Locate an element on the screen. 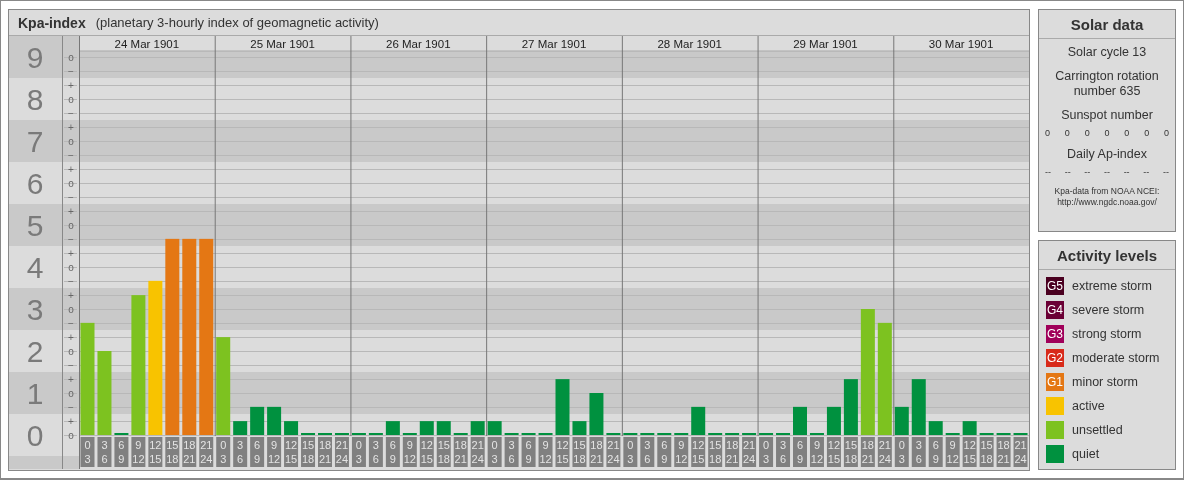 The height and width of the screenshot is (480, 1184). date-label: 27 Mar 1901 is located at coordinates (554, 44).